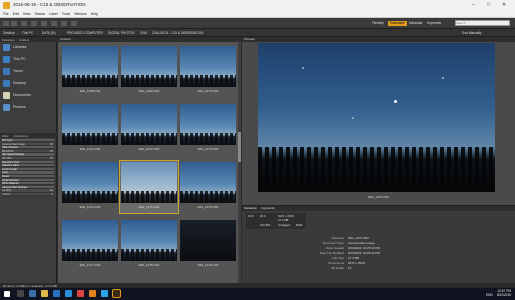 This screenshot has height=300, width=515. Describe the element at coordinates (208, 187) in the screenshot. I see `thumbnail: IMG_1276.CR2` at that location.